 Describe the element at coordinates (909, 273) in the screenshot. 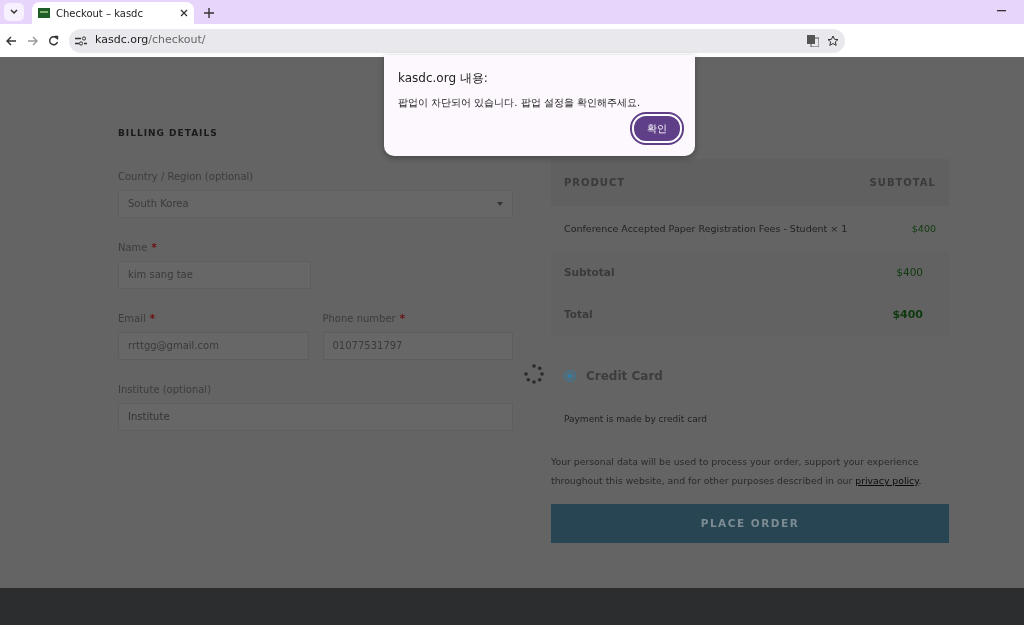

I see `subtotal-value: $400` at that location.